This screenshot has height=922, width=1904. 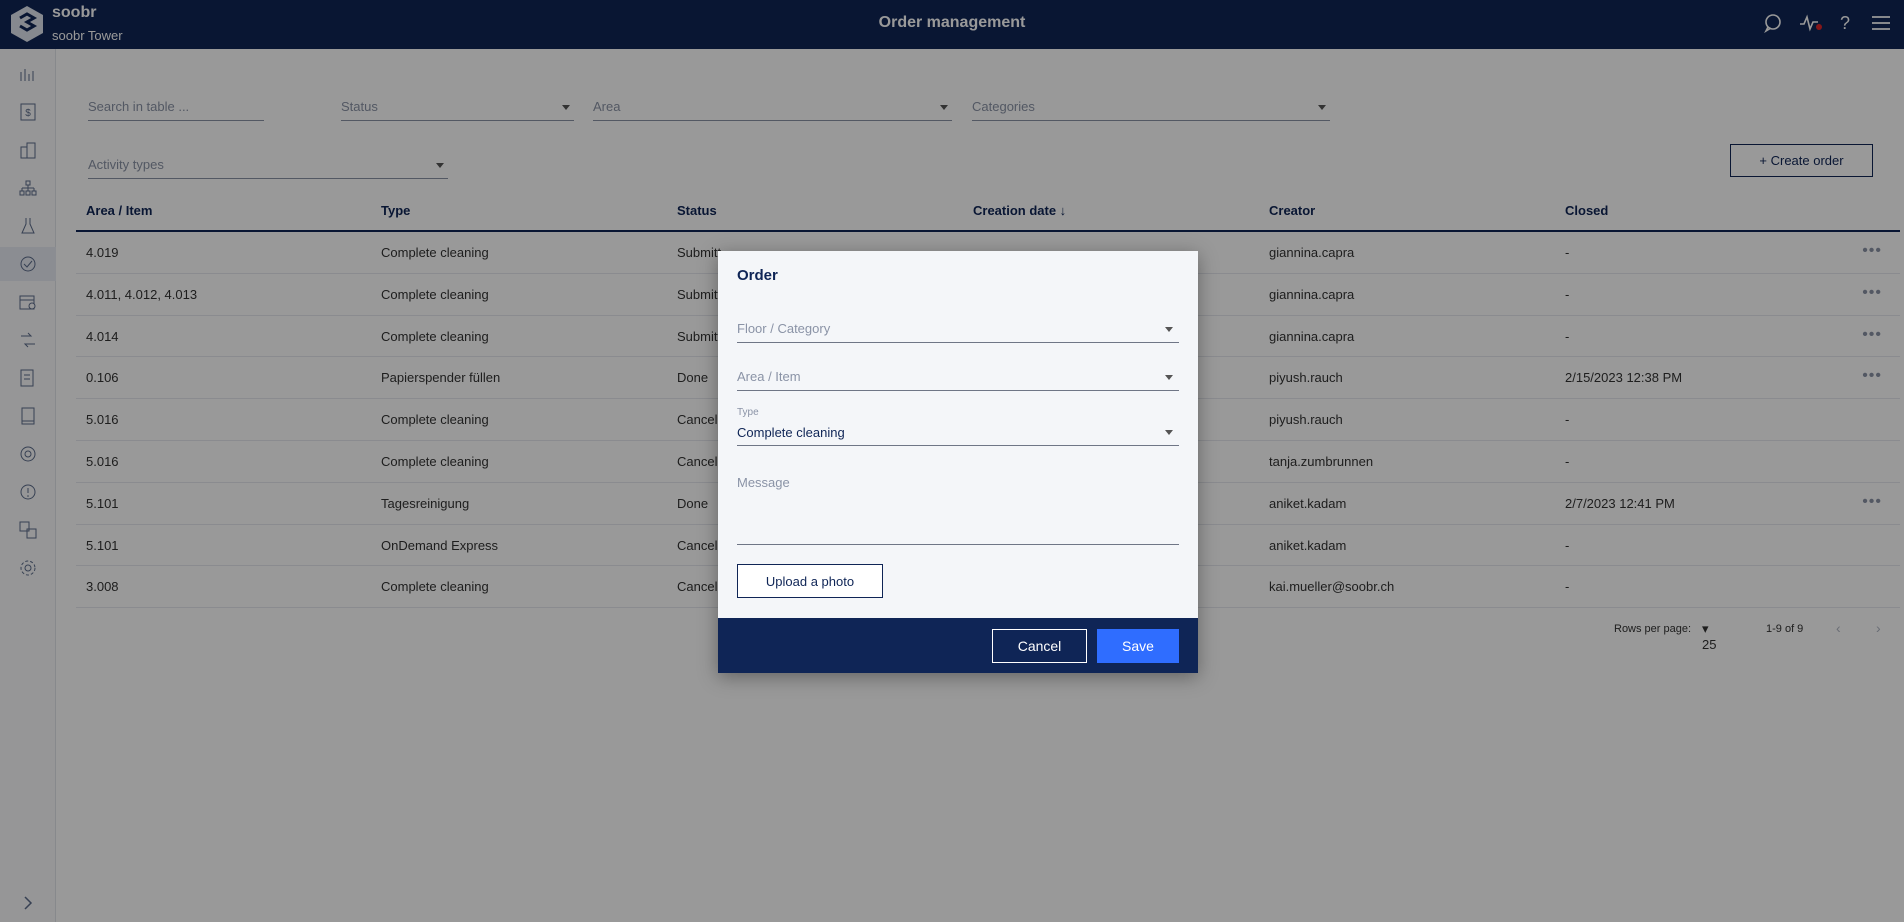 I want to click on area-item-select: Area / Item, so click(x=958, y=375).